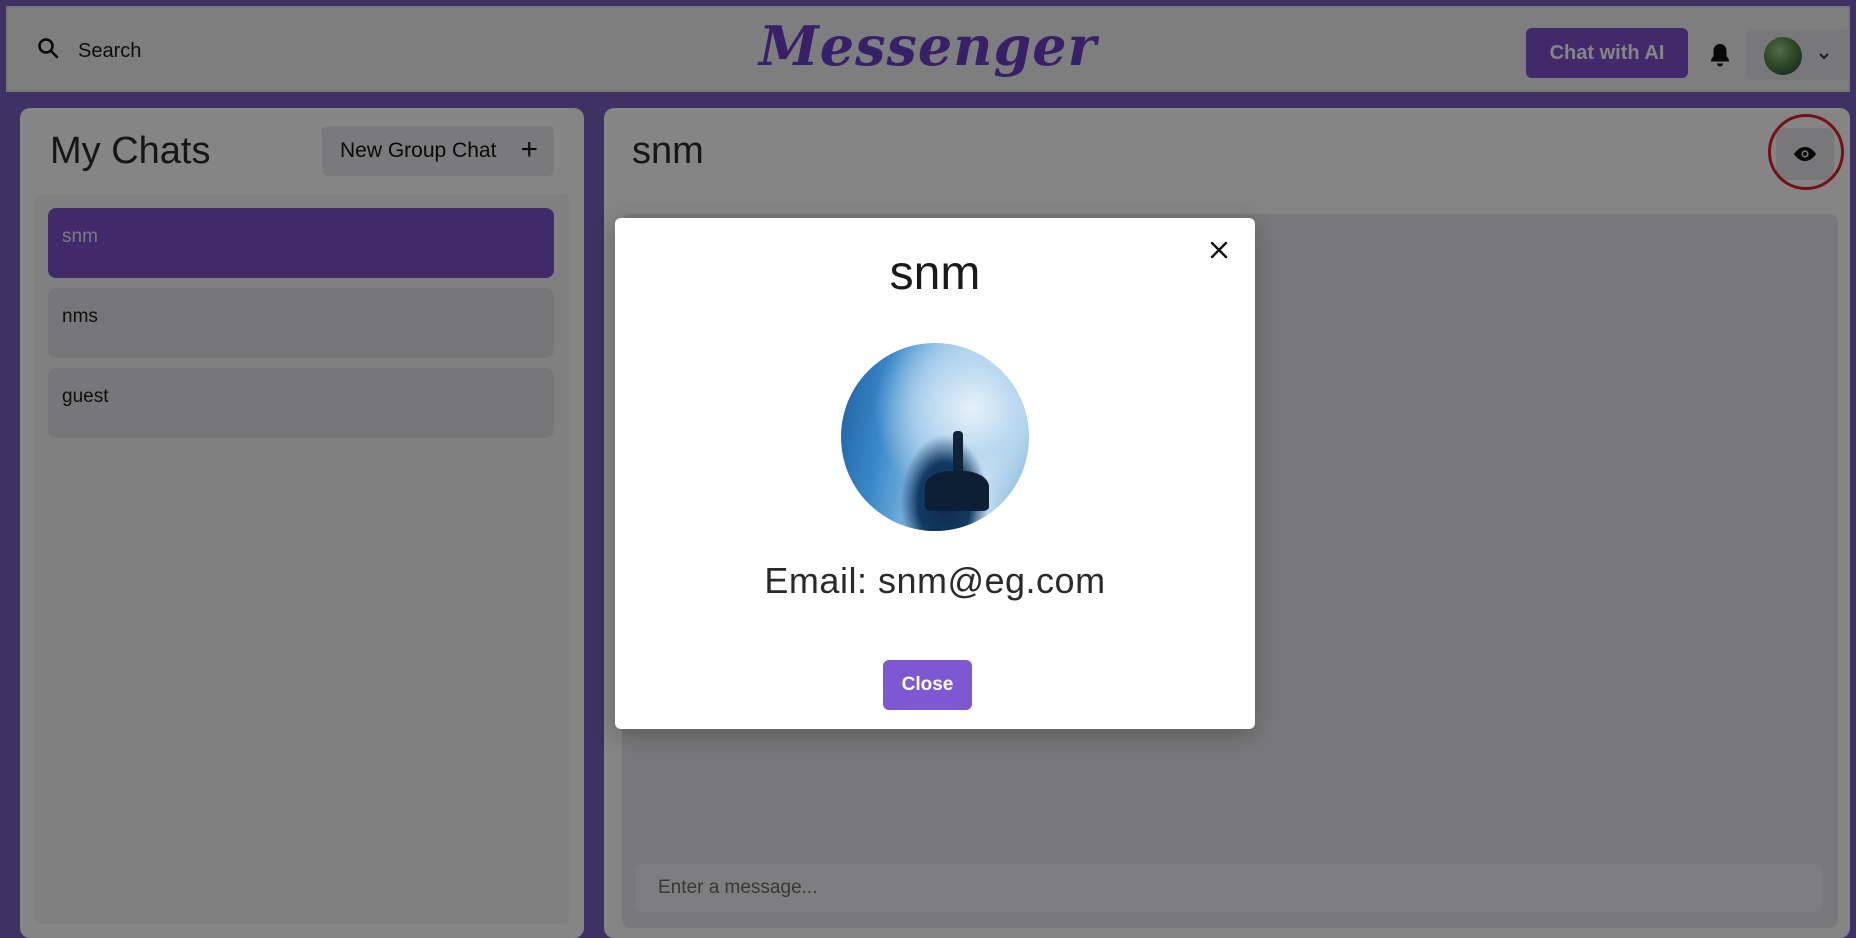 The image size is (1856, 938). I want to click on profile-picture, so click(935, 437).